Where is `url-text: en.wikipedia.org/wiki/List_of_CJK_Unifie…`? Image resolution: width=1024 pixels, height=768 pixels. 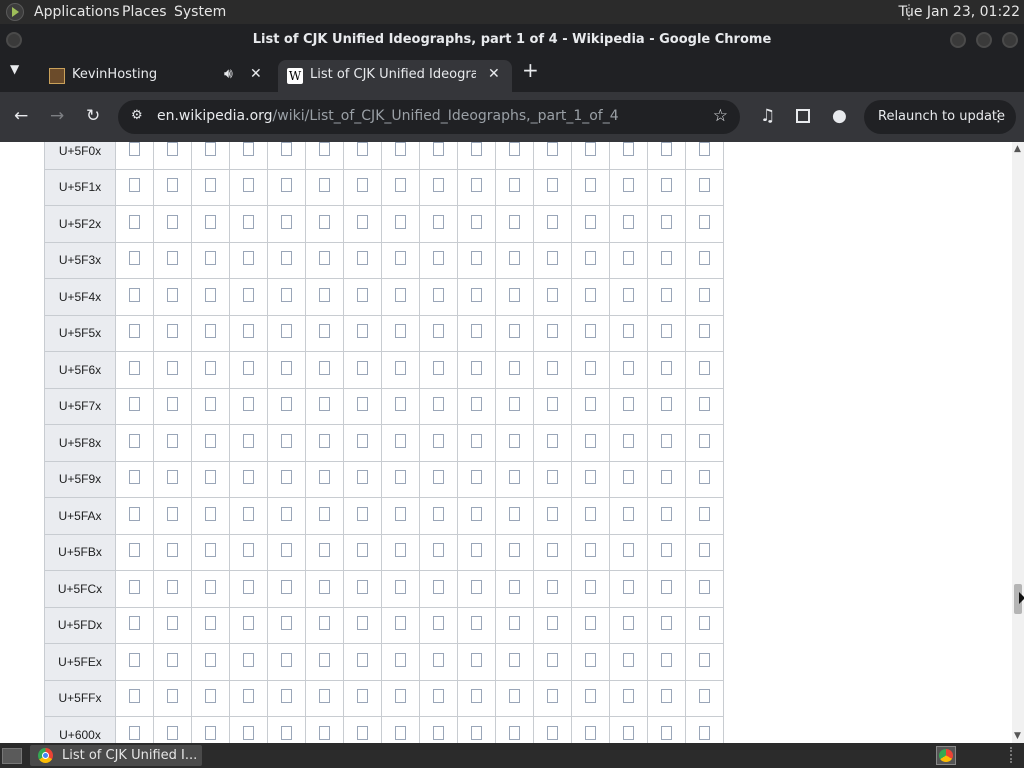
url-text: en.wikipedia.org/wiki/List_of_CJK_Unifie… is located at coordinates (388, 116).